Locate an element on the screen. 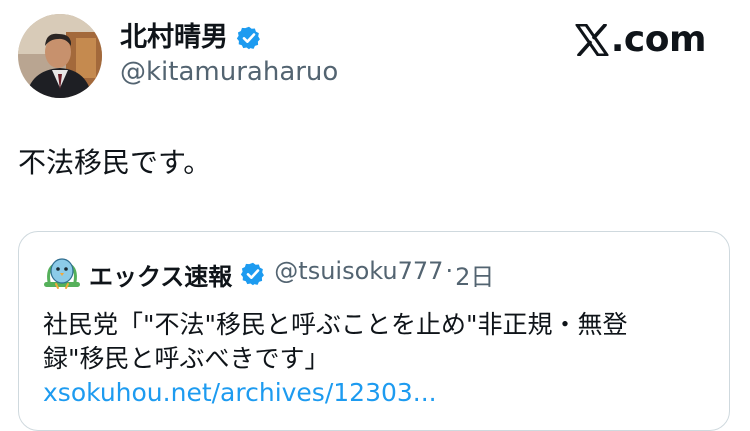  quoted-text: 社民党「"不法"移民と呼ぶことを止め"非正規・無登録"移民と呼ぶべきです」 is located at coordinates (335, 341).